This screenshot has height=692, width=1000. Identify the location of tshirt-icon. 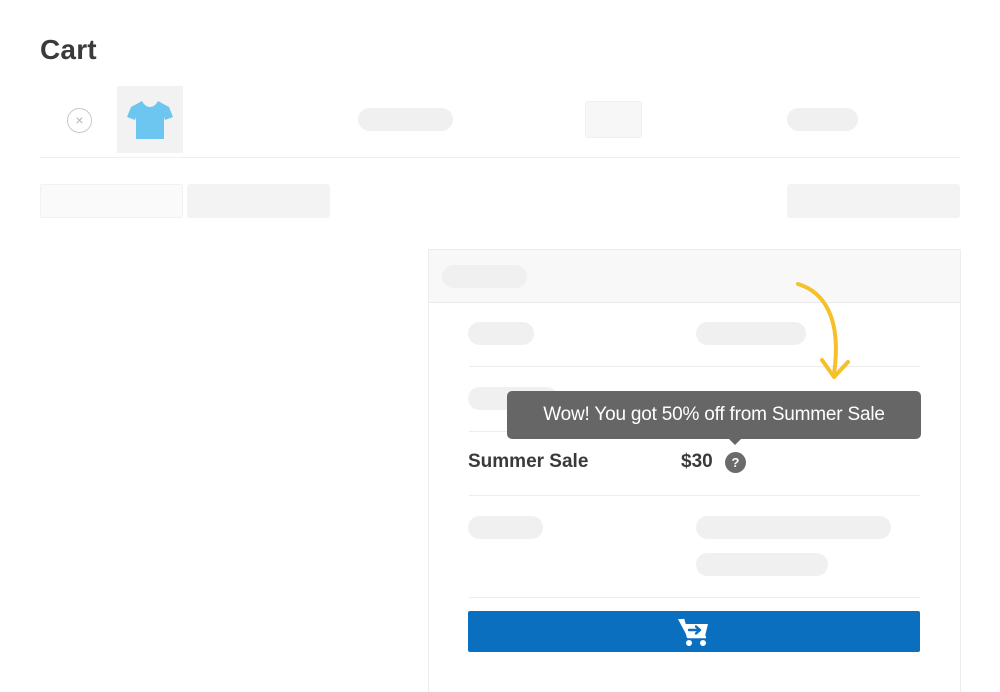
(150, 120).